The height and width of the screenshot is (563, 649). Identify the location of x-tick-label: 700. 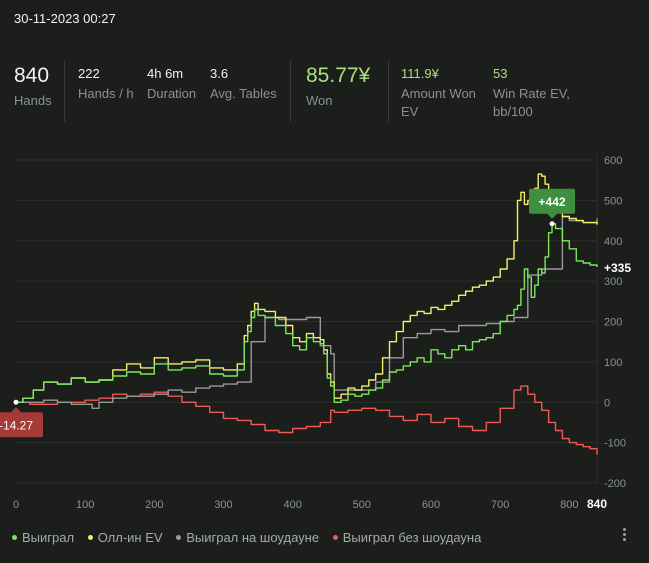
(500, 505).